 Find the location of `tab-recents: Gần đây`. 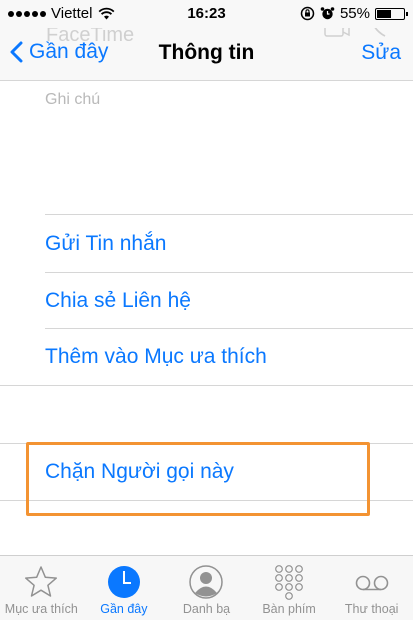

tab-recents: Gần đây is located at coordinates (124, 588).